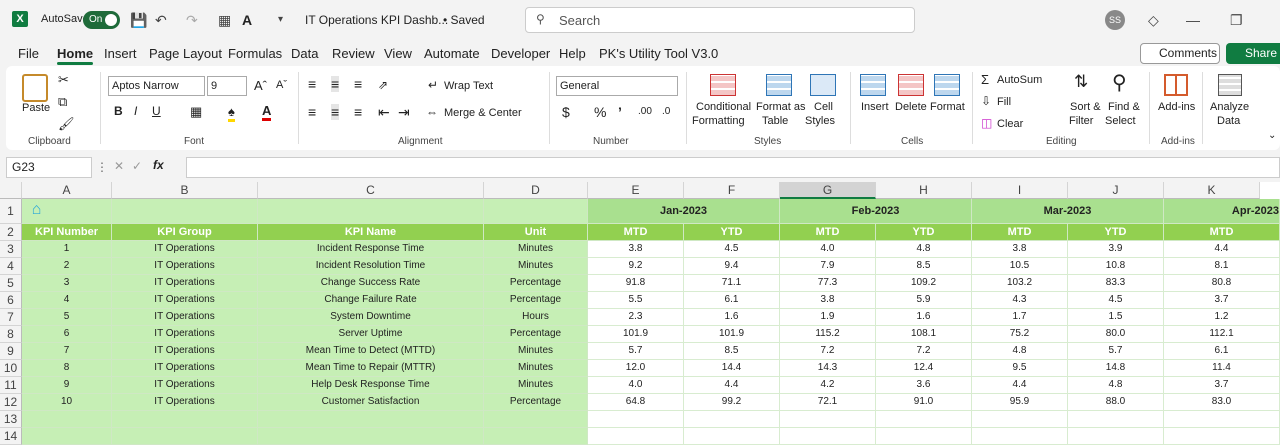 The width and height of the screenshot is (1280, 445). What do you see at coordinates (924, 334) in the screenshot?
I see `data-cell: 108.1` at bounding box center [924, 334].